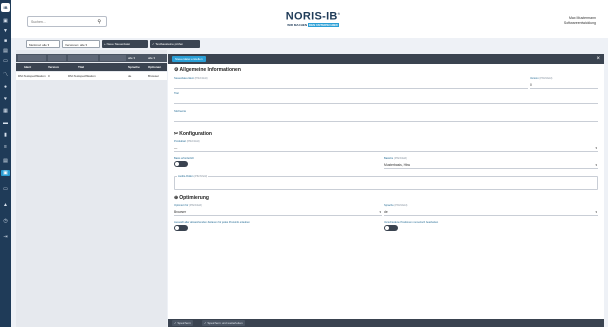 The image size is (608, 327). I want to click on cell-version: 0, so click(49, 76).